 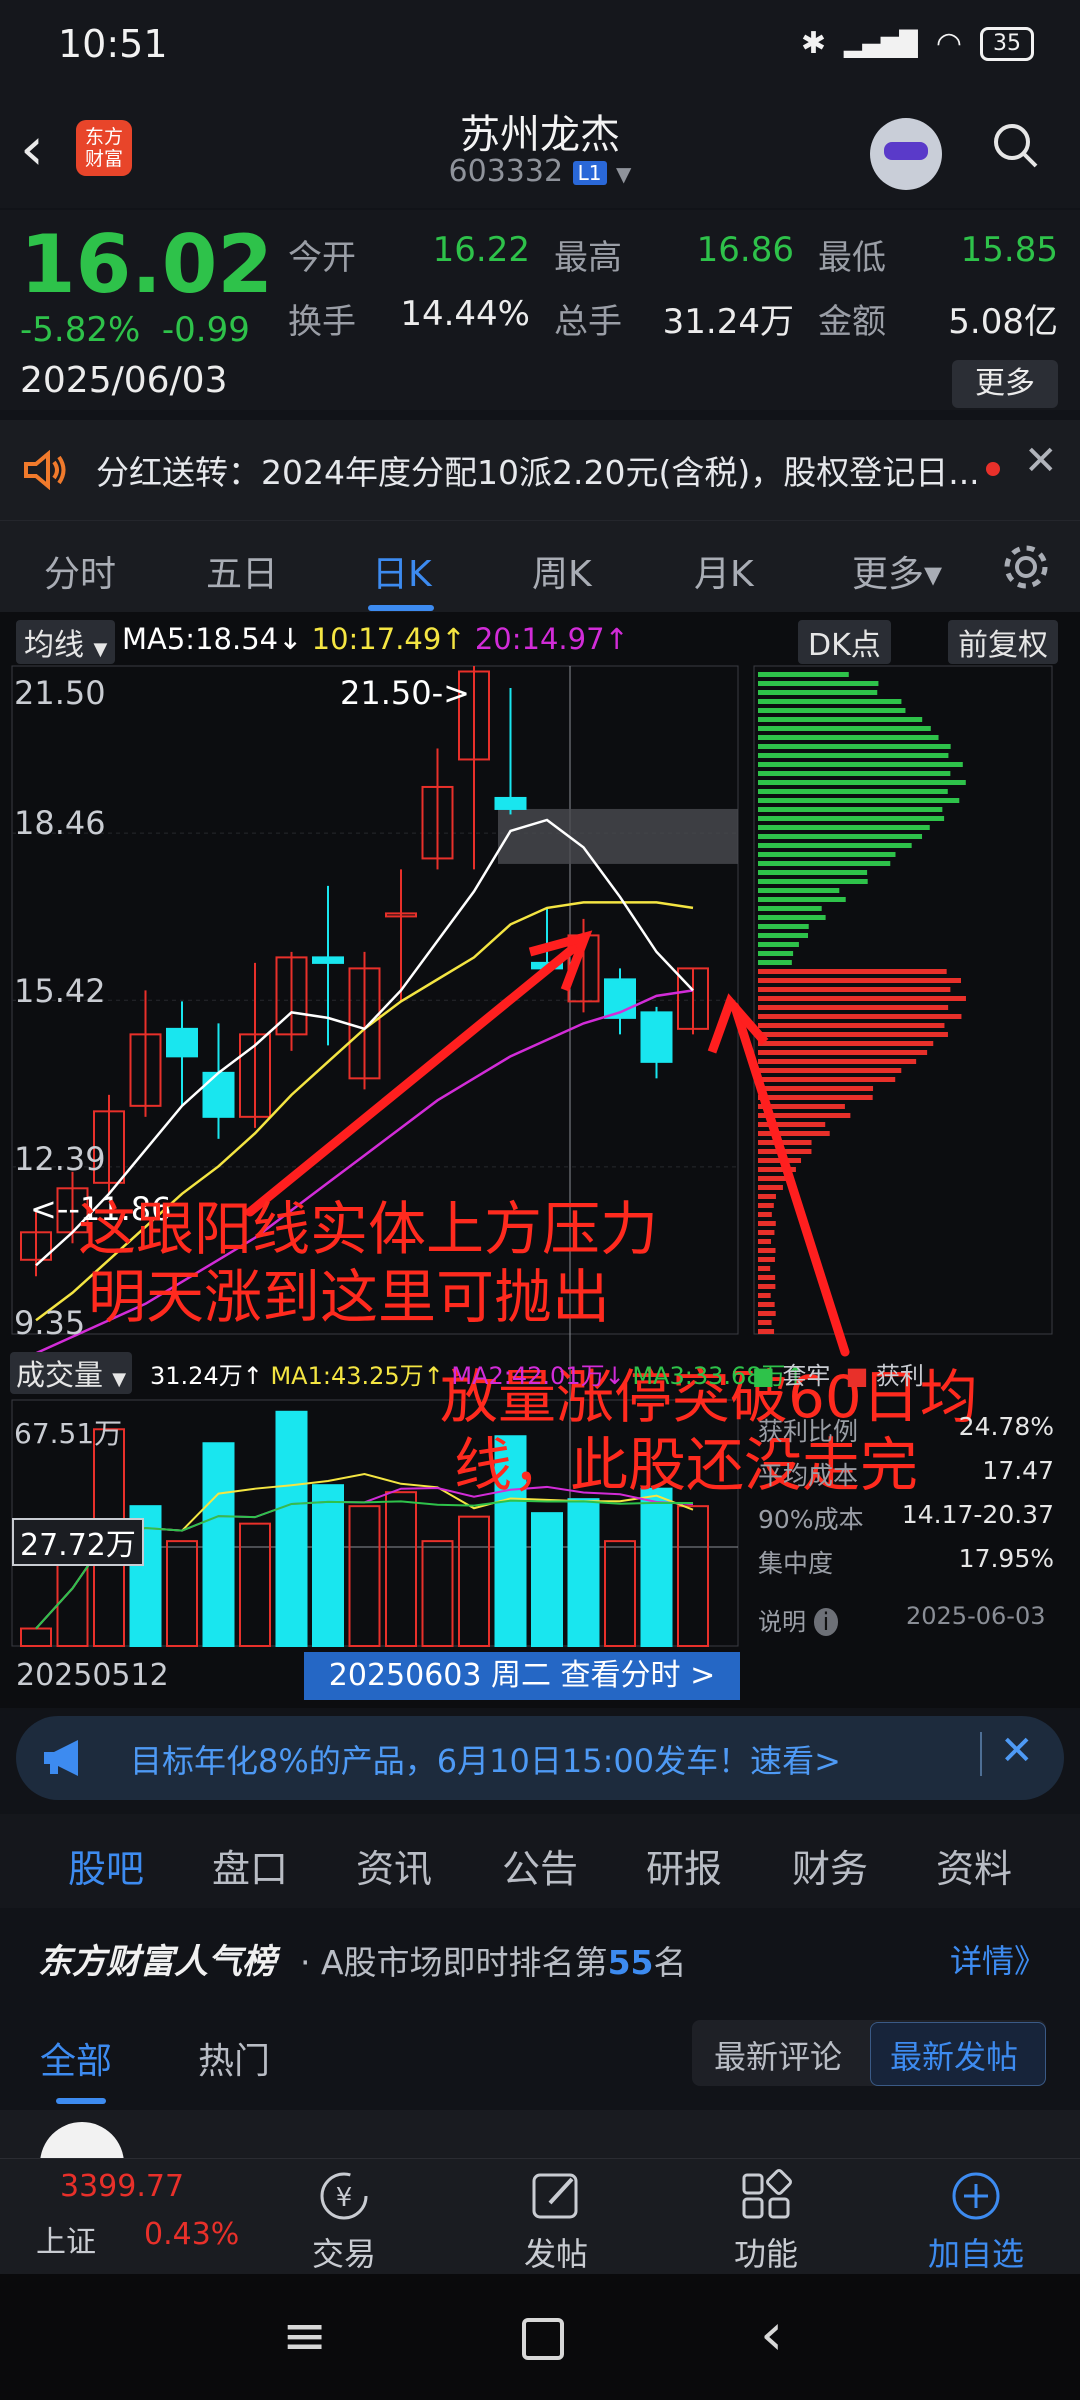 What do you see at coordinates (880, 43) in the screenshot?
I see `signal-icon: ▂▄▆█` at bounding box center [880, 43].